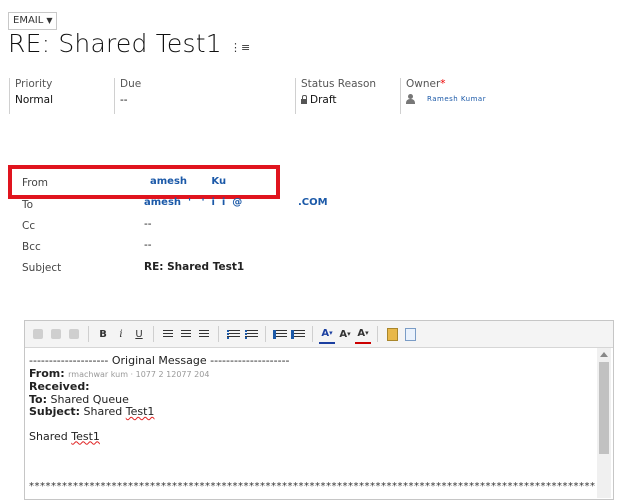 The image size is (640, 500). I want to click on font-size-label: A, so click(343, 334).